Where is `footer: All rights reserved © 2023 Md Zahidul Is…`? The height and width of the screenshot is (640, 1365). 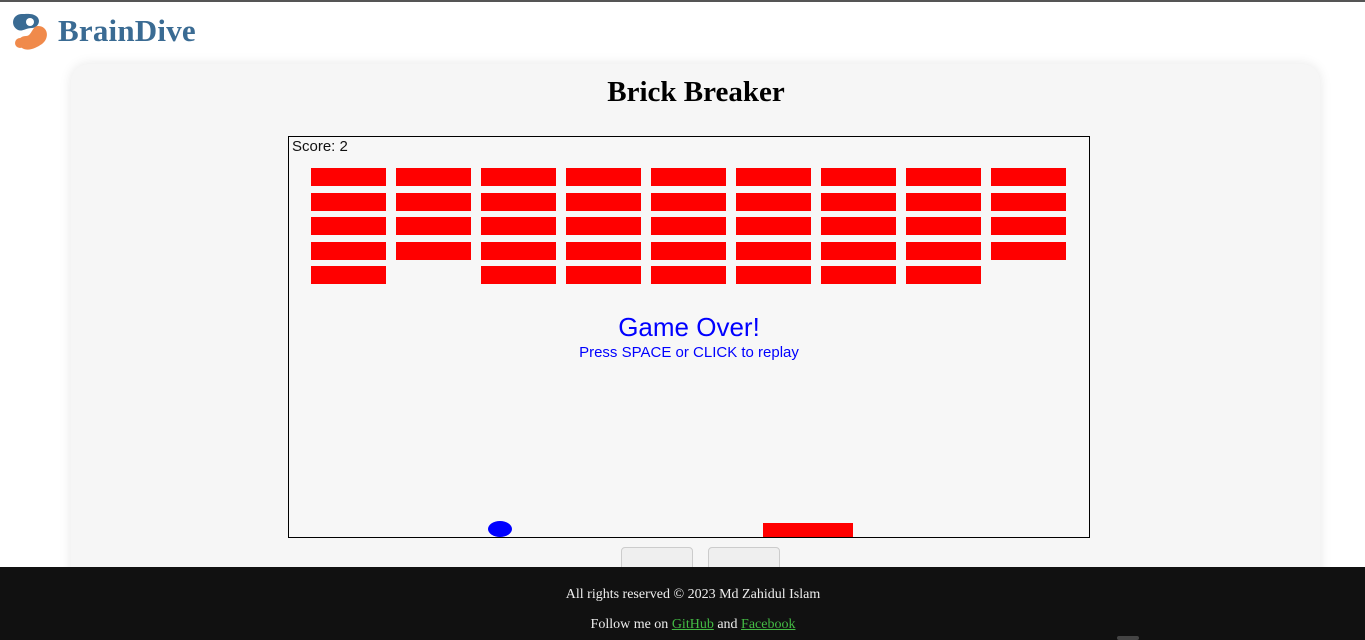 footer: All rights reserved © 2023 Md Zahidul Is… is located at coordinates (682, 603).